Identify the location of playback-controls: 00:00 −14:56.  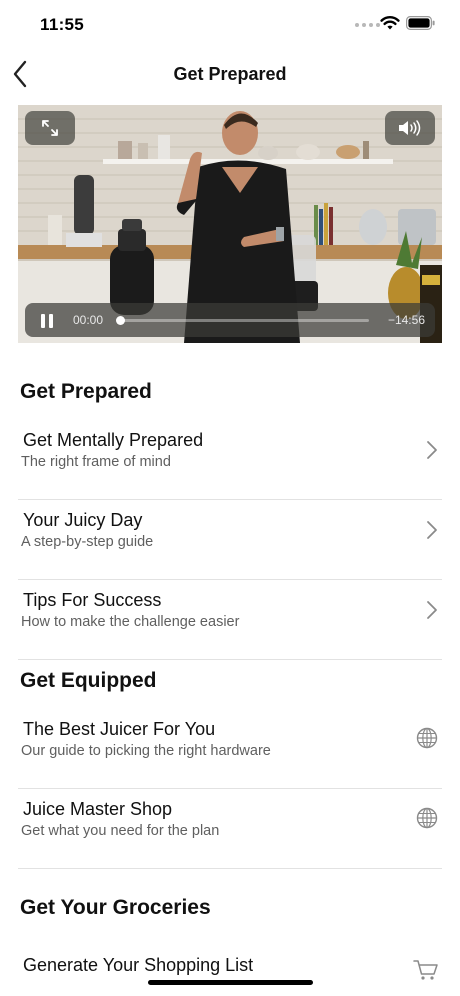
(230, 320).